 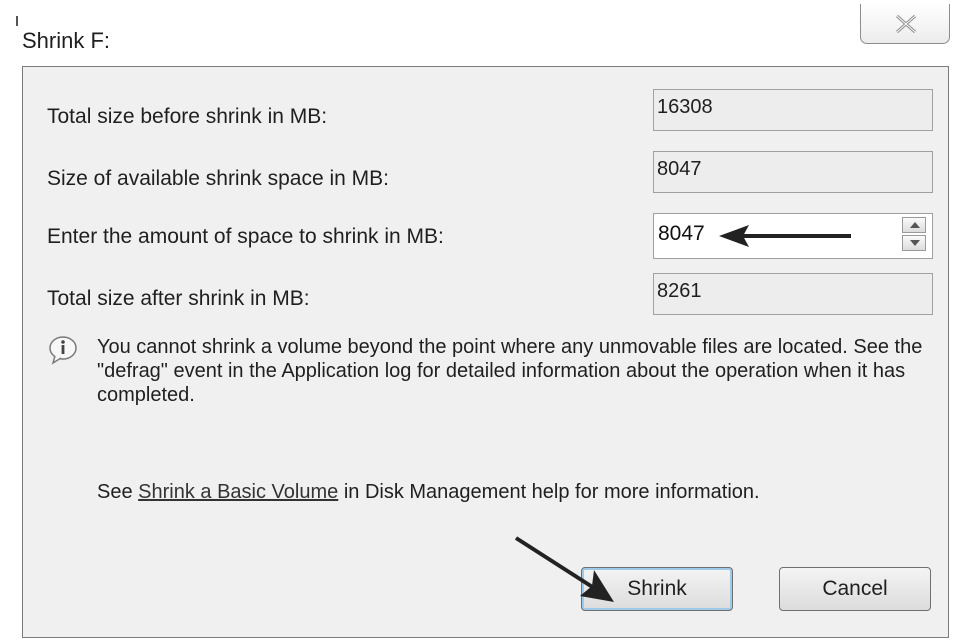 I want to click on close-button, so click(x=905, y=24).